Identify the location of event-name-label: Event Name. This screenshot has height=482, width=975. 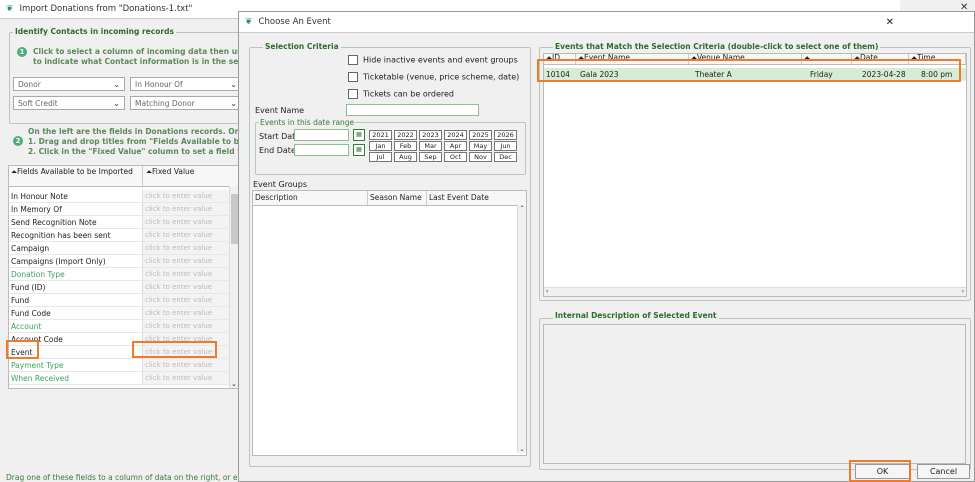
(280, 110).